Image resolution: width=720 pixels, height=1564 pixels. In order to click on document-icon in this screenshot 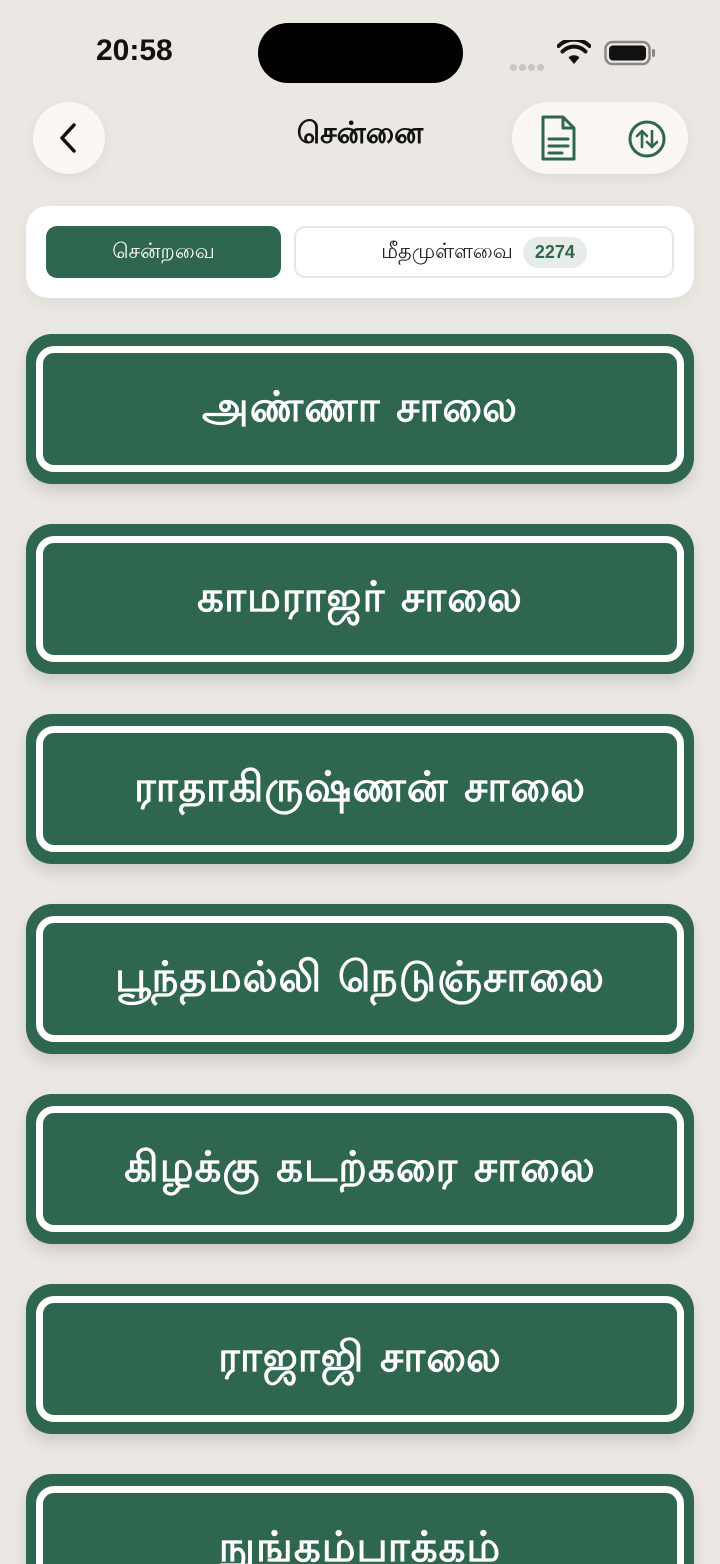, I will do `click(558, 138)`.